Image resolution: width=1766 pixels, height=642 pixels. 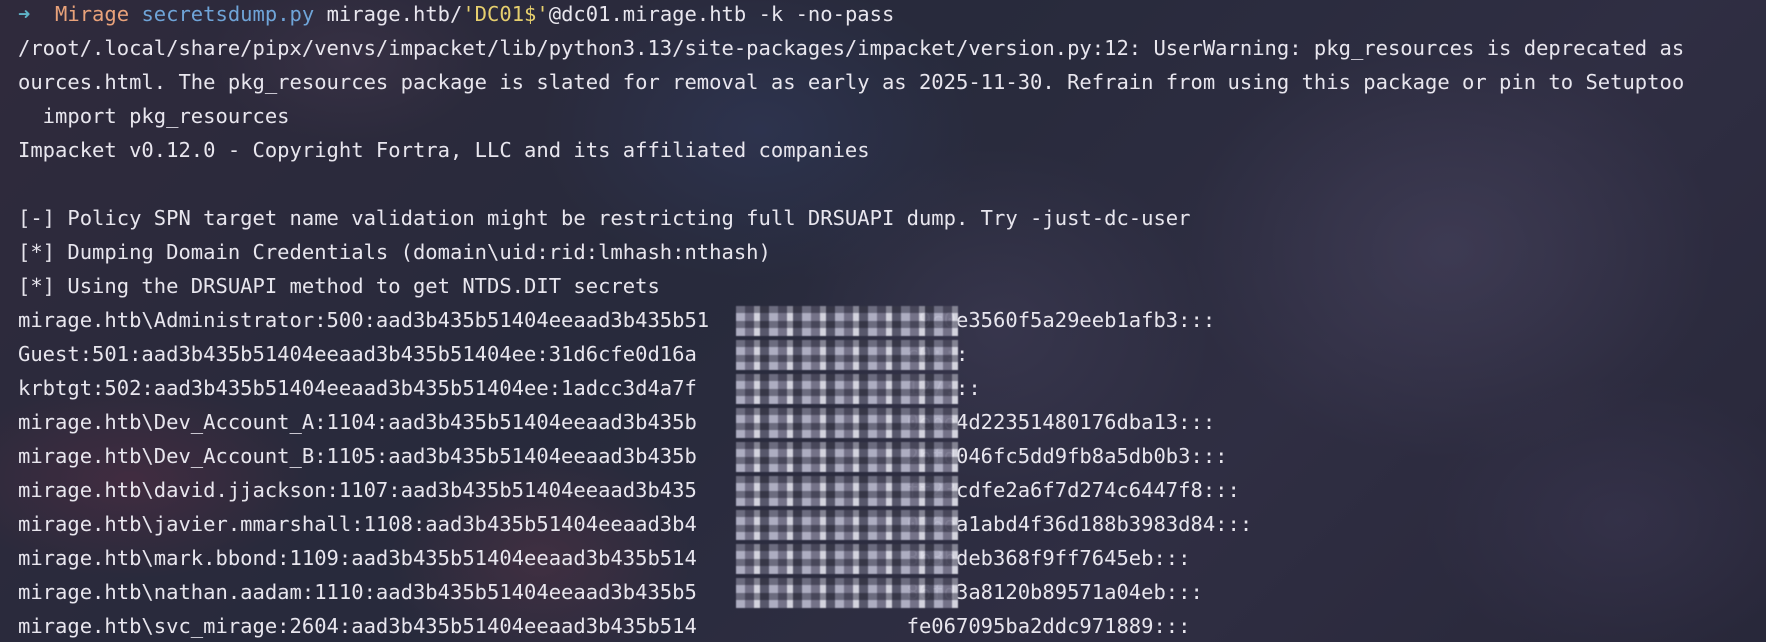 I want to click on command-target-user: 'DC01$', so click(x=505, y=14).